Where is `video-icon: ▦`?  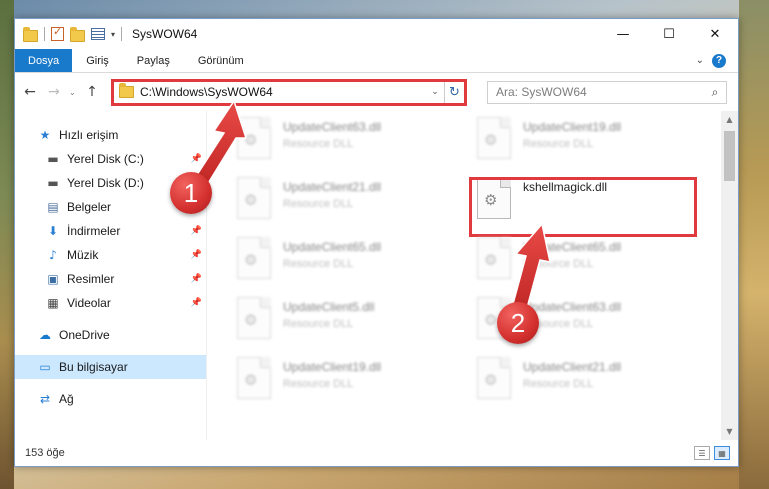
video-icon: ▦ is located at coordinates (53, 303).